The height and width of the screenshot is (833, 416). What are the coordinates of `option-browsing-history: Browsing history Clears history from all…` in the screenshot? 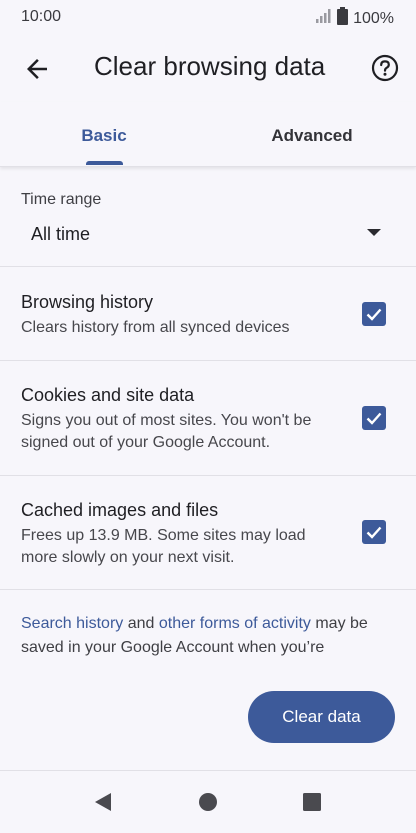 It's located at (208, 313).